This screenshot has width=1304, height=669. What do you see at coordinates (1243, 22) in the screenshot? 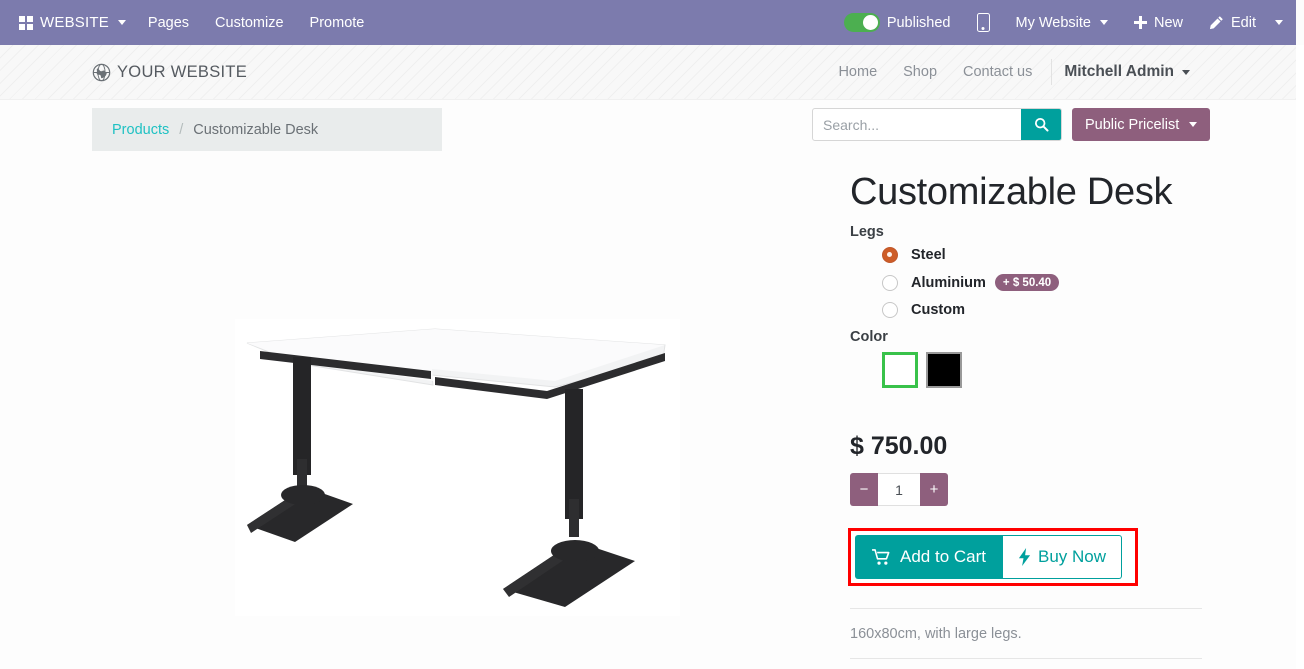
I see `edit-button-label: Edit` at bounding box center [1243, 22].